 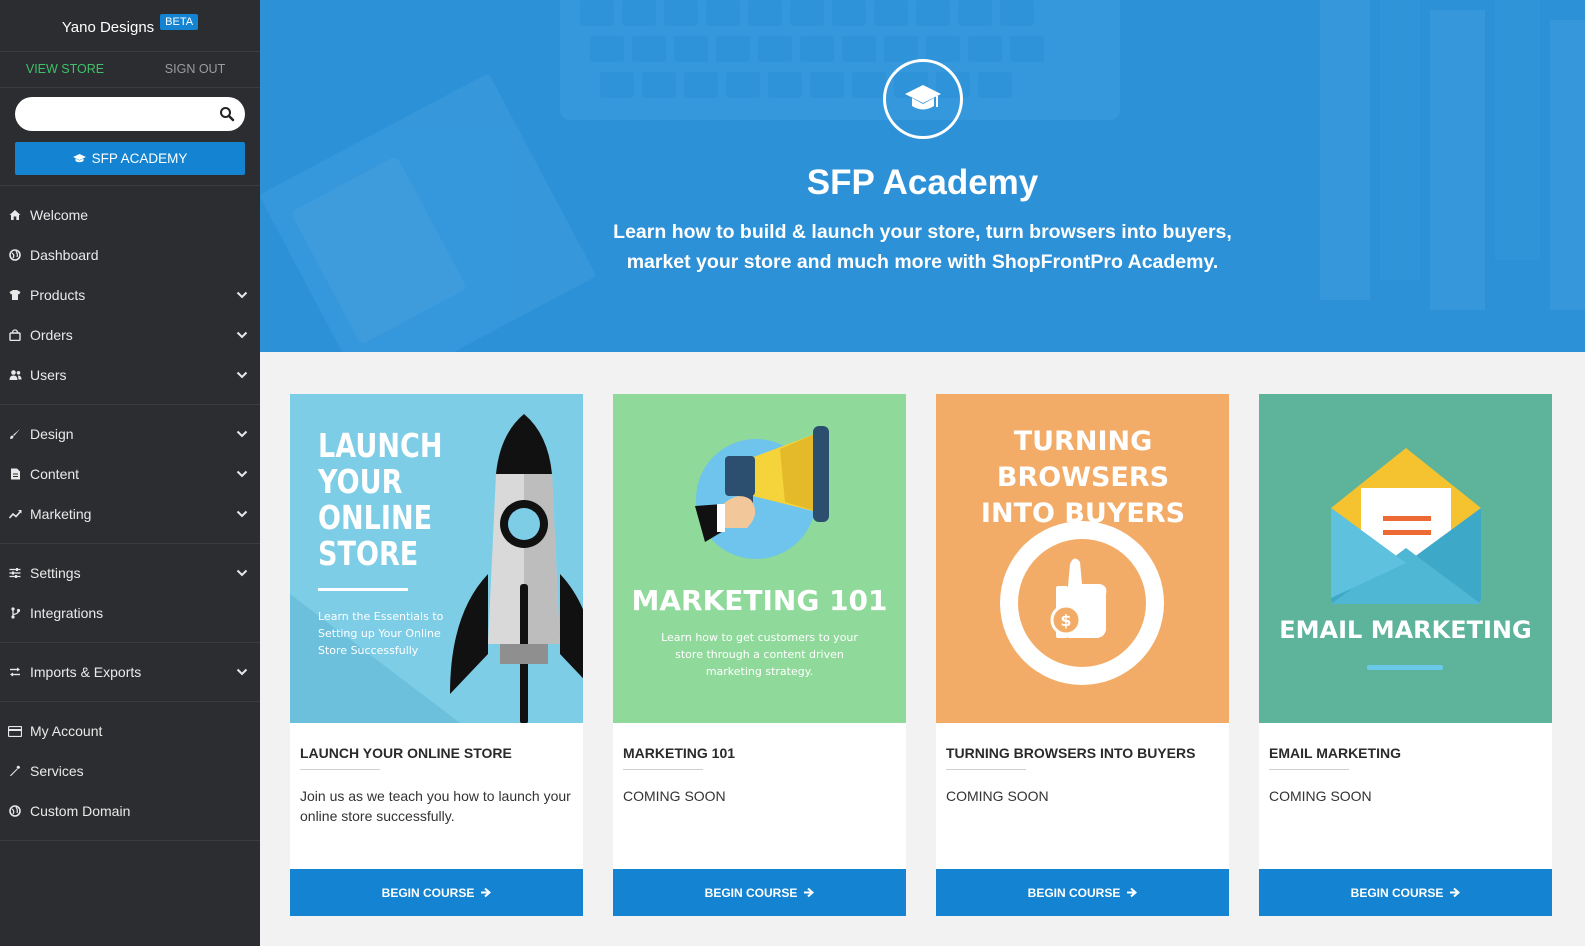 What do you see at coordinates (15, 613) in the screenshot?
I see `branch-icon` at bounding box center [15, 613].